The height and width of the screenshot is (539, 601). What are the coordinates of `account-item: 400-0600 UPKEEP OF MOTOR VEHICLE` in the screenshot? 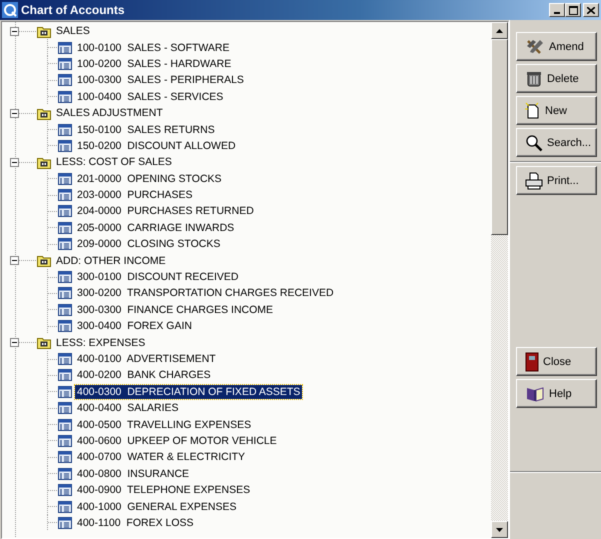 It's located at (177, 441).